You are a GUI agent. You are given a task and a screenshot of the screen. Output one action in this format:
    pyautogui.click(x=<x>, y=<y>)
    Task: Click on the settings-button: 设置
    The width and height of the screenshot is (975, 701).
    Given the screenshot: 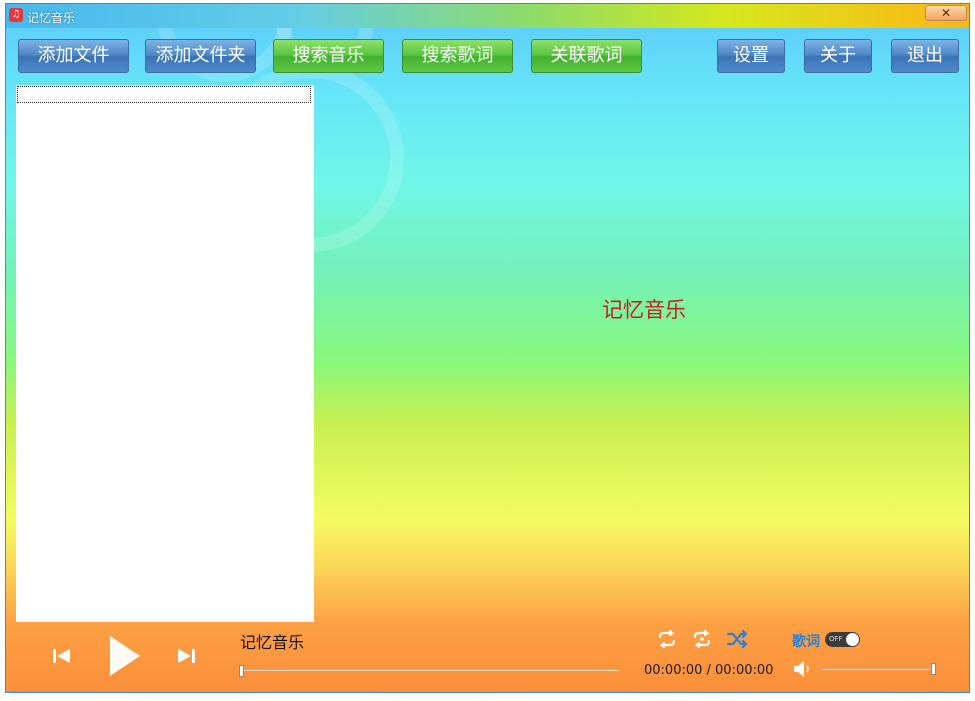 What is the action you would take?
    pyautogui.click(x=751, y=56)
    